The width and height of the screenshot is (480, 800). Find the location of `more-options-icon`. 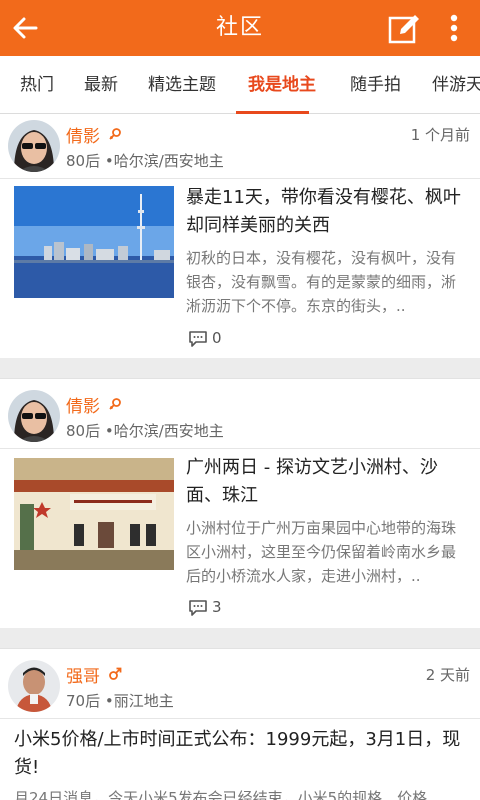

more-options-icon is located at coordinates (454, 28).